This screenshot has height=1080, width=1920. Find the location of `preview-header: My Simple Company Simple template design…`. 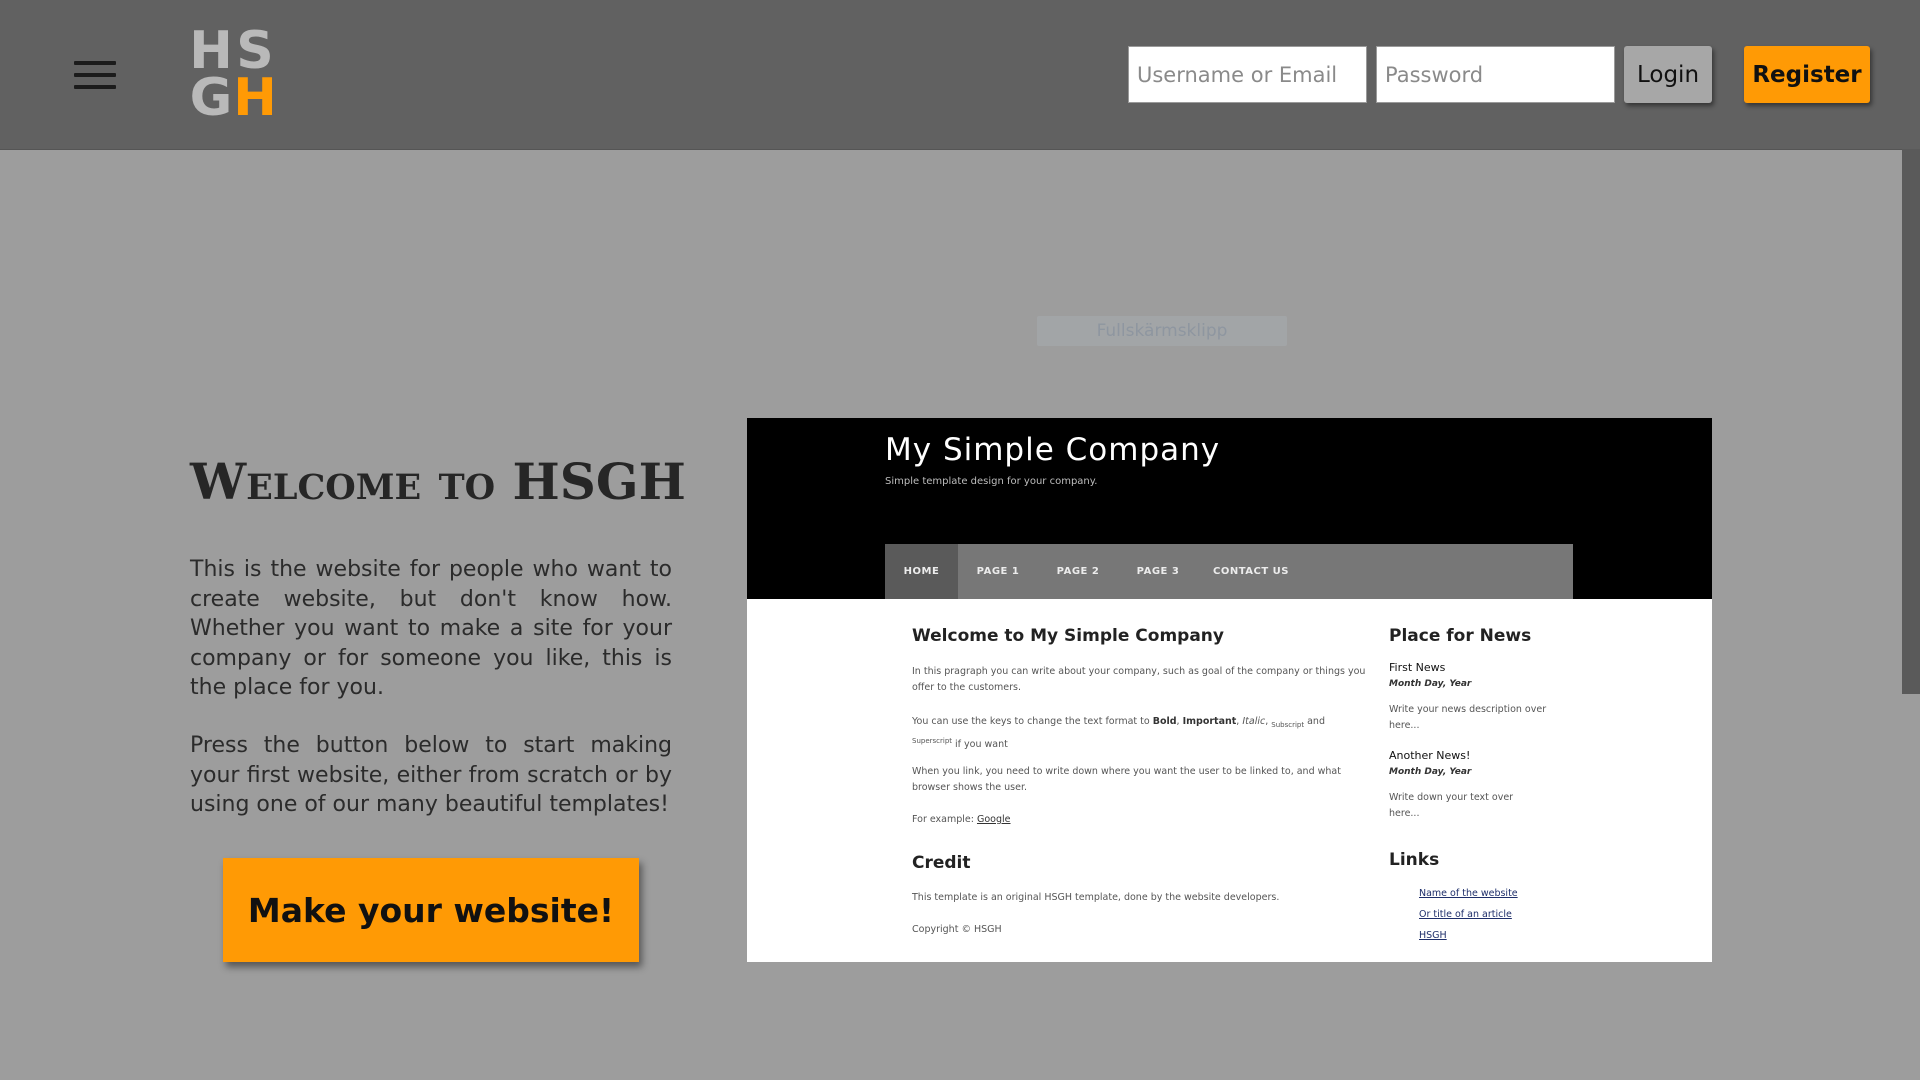

preview-header: My Simple Company Simple template design… is located at coordinates (1229, 508).